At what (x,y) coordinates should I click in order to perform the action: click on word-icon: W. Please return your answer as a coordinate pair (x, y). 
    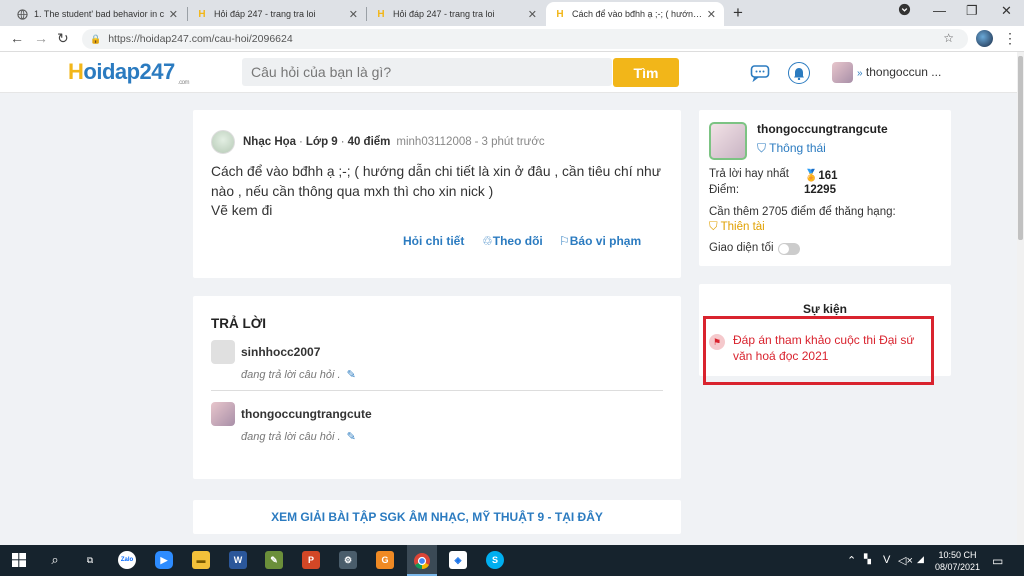
    Looking at the image, I should click on (238, 560).